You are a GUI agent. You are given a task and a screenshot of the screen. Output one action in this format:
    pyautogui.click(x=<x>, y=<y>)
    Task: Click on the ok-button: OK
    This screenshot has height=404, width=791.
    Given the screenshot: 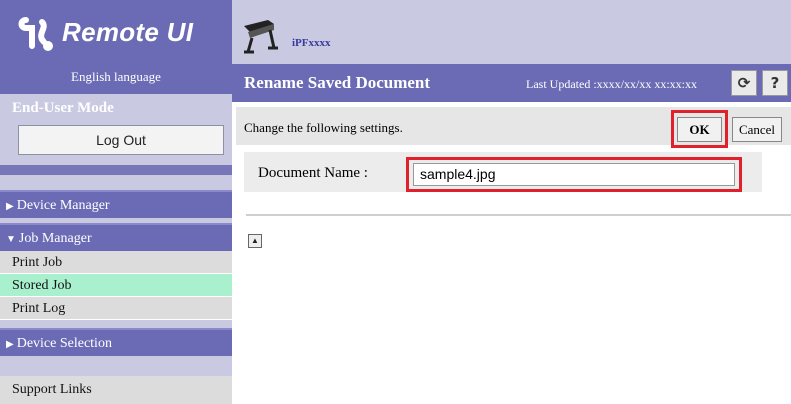 What is the action you would take?
    pyautogui.click(x=699, y=129)
    